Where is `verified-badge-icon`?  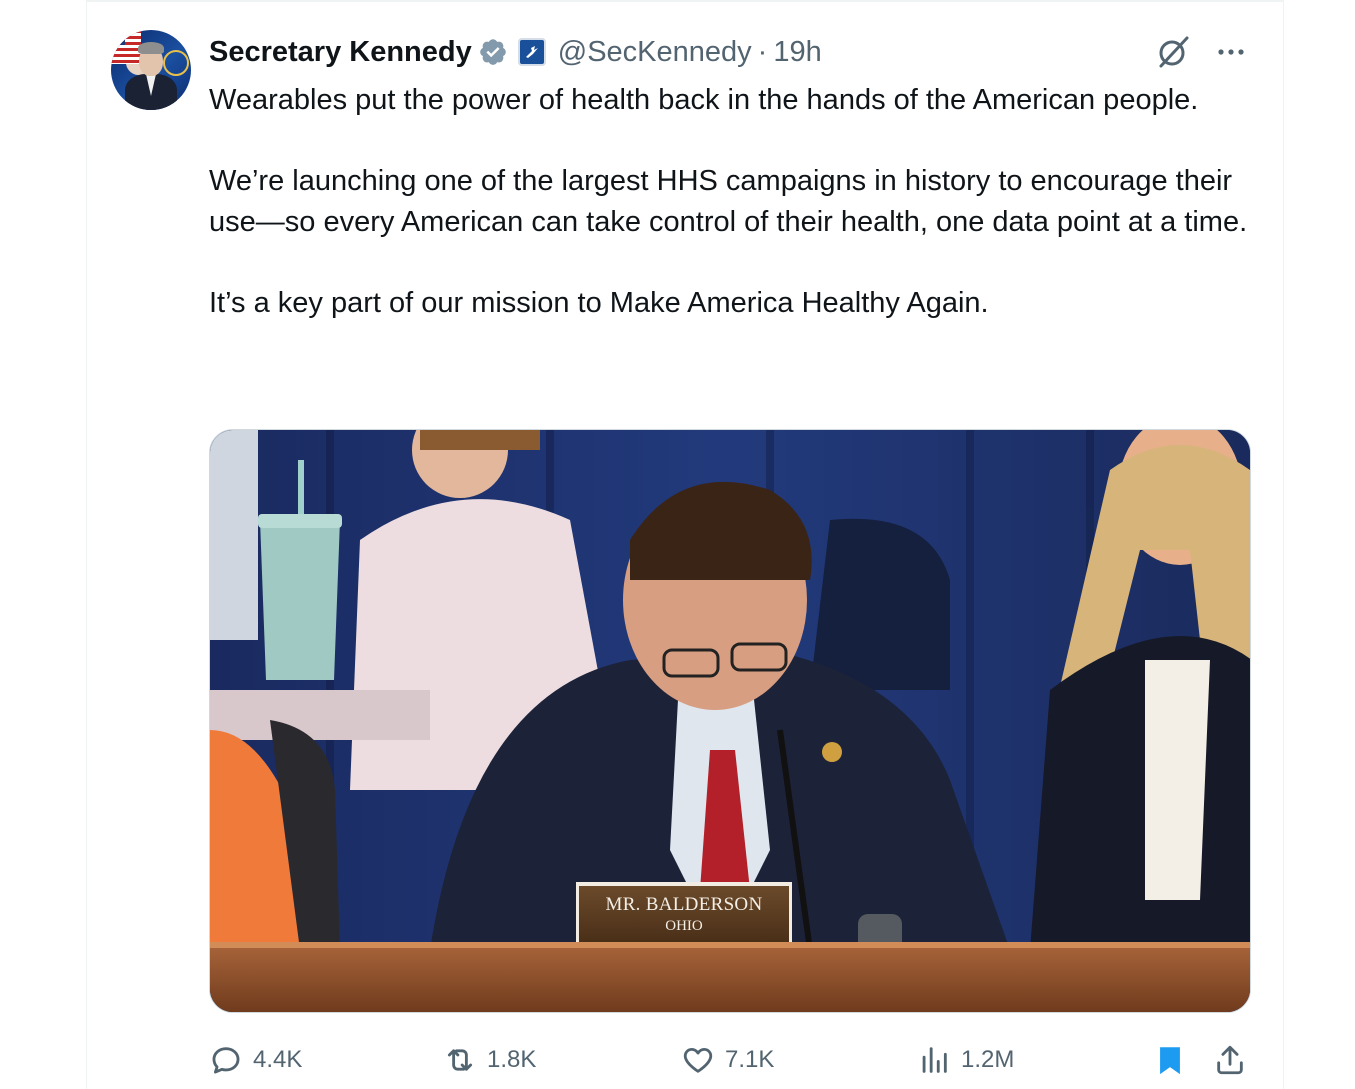
verified-badge-icon is located at coordinates (493, 52).